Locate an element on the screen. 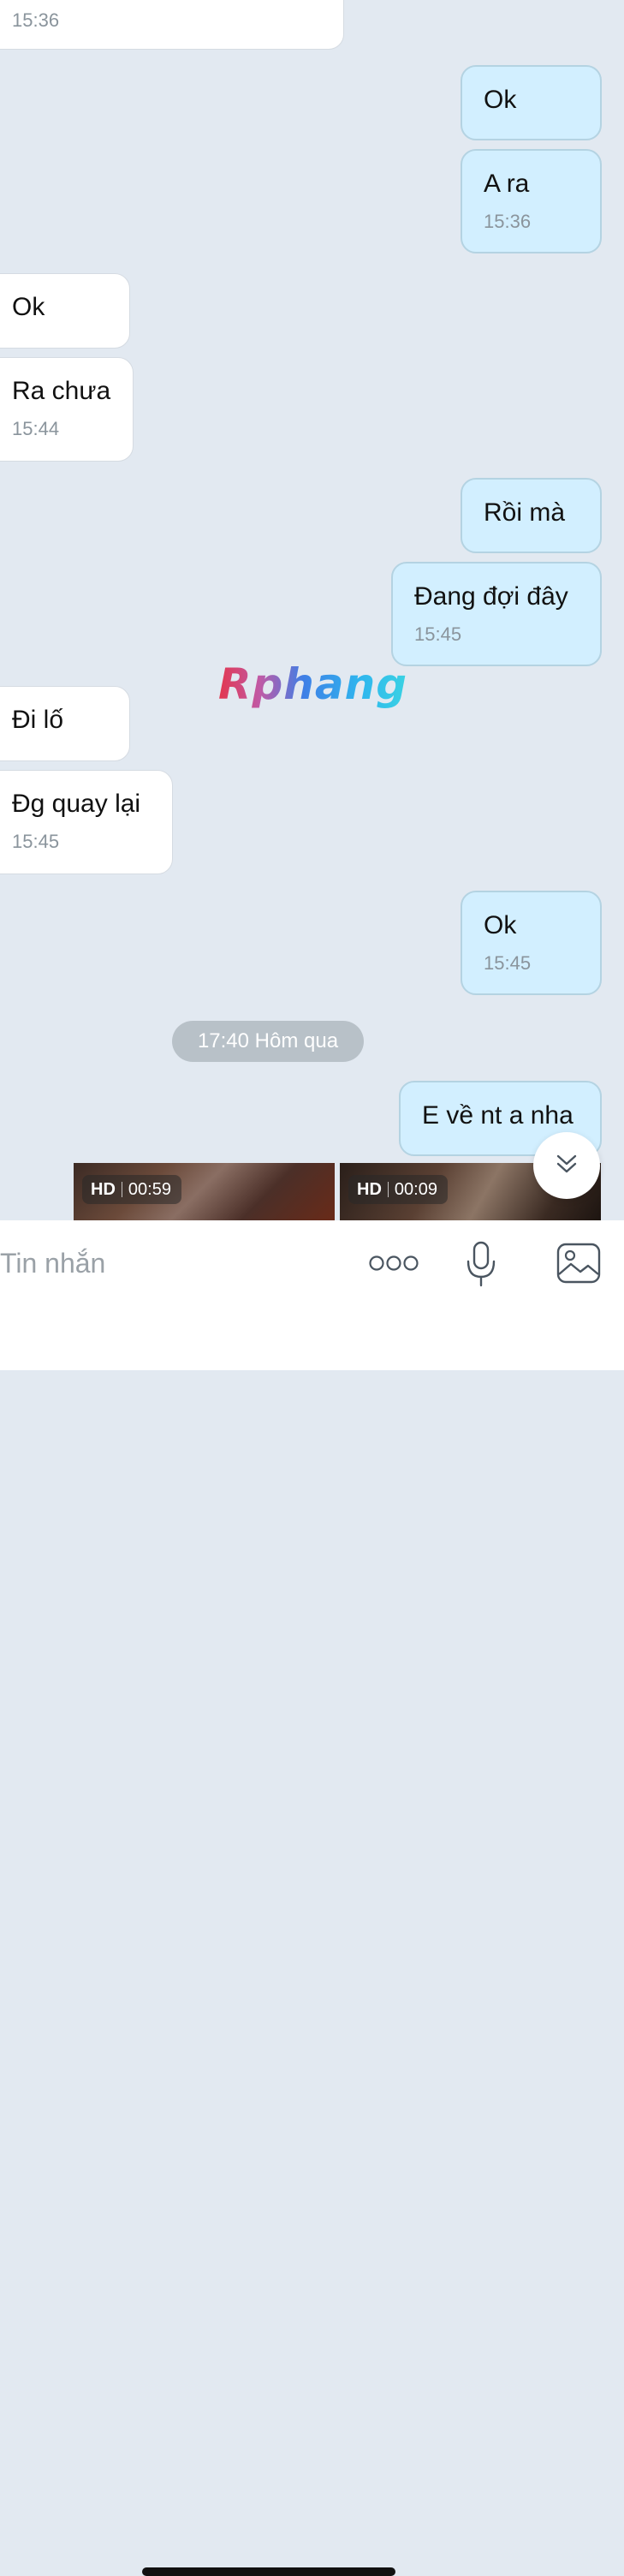  microphone-icon is located at coordinates (481, 1265).